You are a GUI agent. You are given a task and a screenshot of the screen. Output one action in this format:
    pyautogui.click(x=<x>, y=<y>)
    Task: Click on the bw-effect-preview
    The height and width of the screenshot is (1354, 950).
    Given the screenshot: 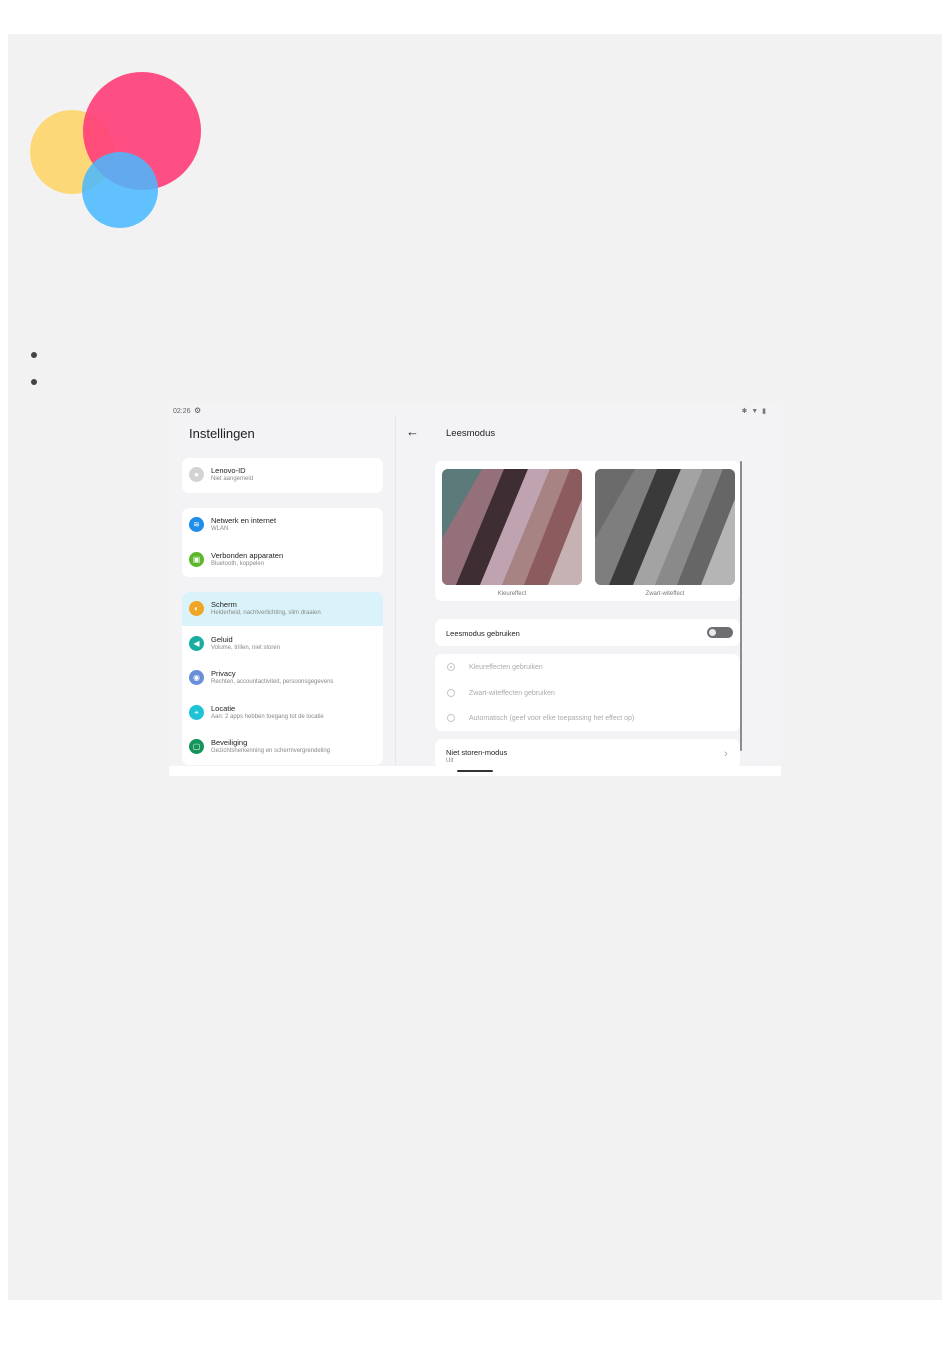 What is the action you would take?
    pyautogui.click(x=665, y=527)
    